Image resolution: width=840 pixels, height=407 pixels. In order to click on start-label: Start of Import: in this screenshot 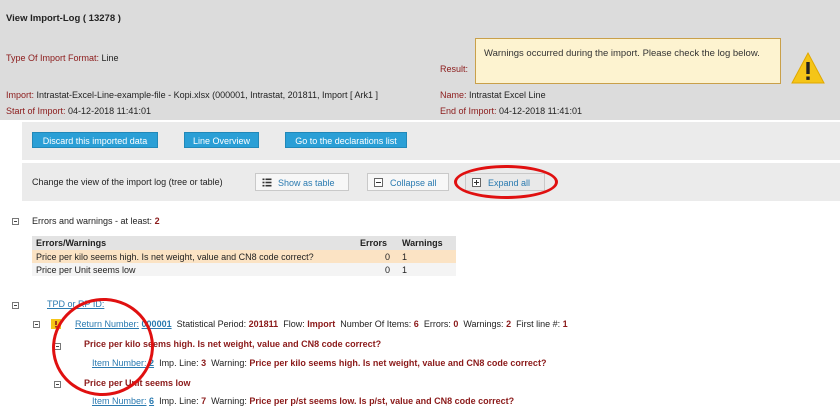, I will do `click(36, 111)`.